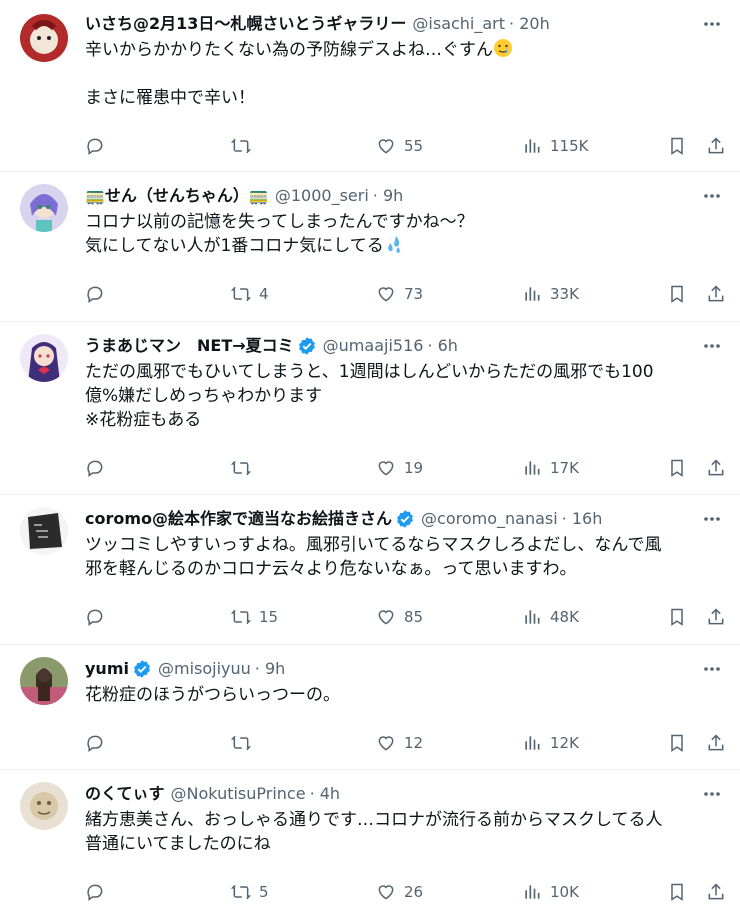 This screenshot has width=740, height=908. Describe the element at coordinates (532, 617) in the screenshot. I see `bar-chart-icon` at that location.